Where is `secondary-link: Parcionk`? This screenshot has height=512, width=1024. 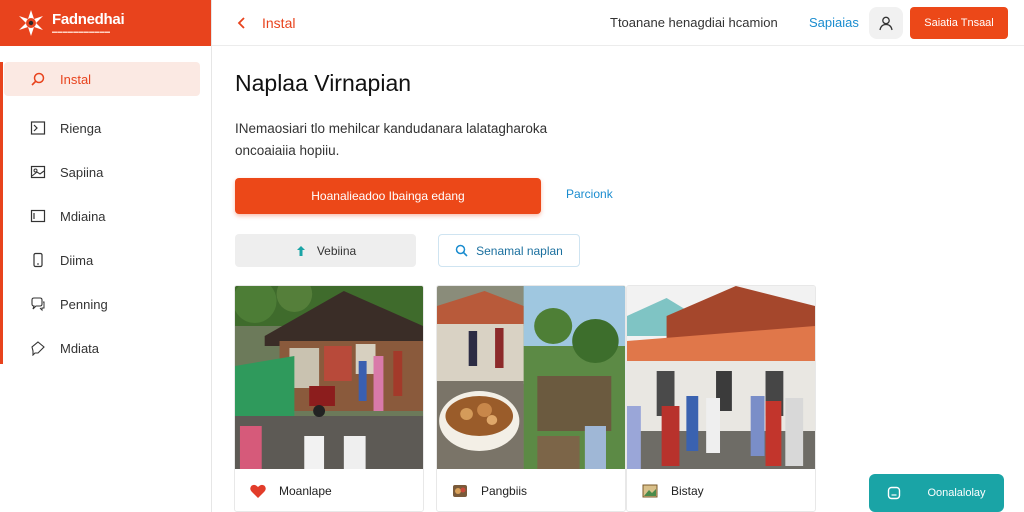 secondary-link: Parcionk is located at coordinates (589, 194).